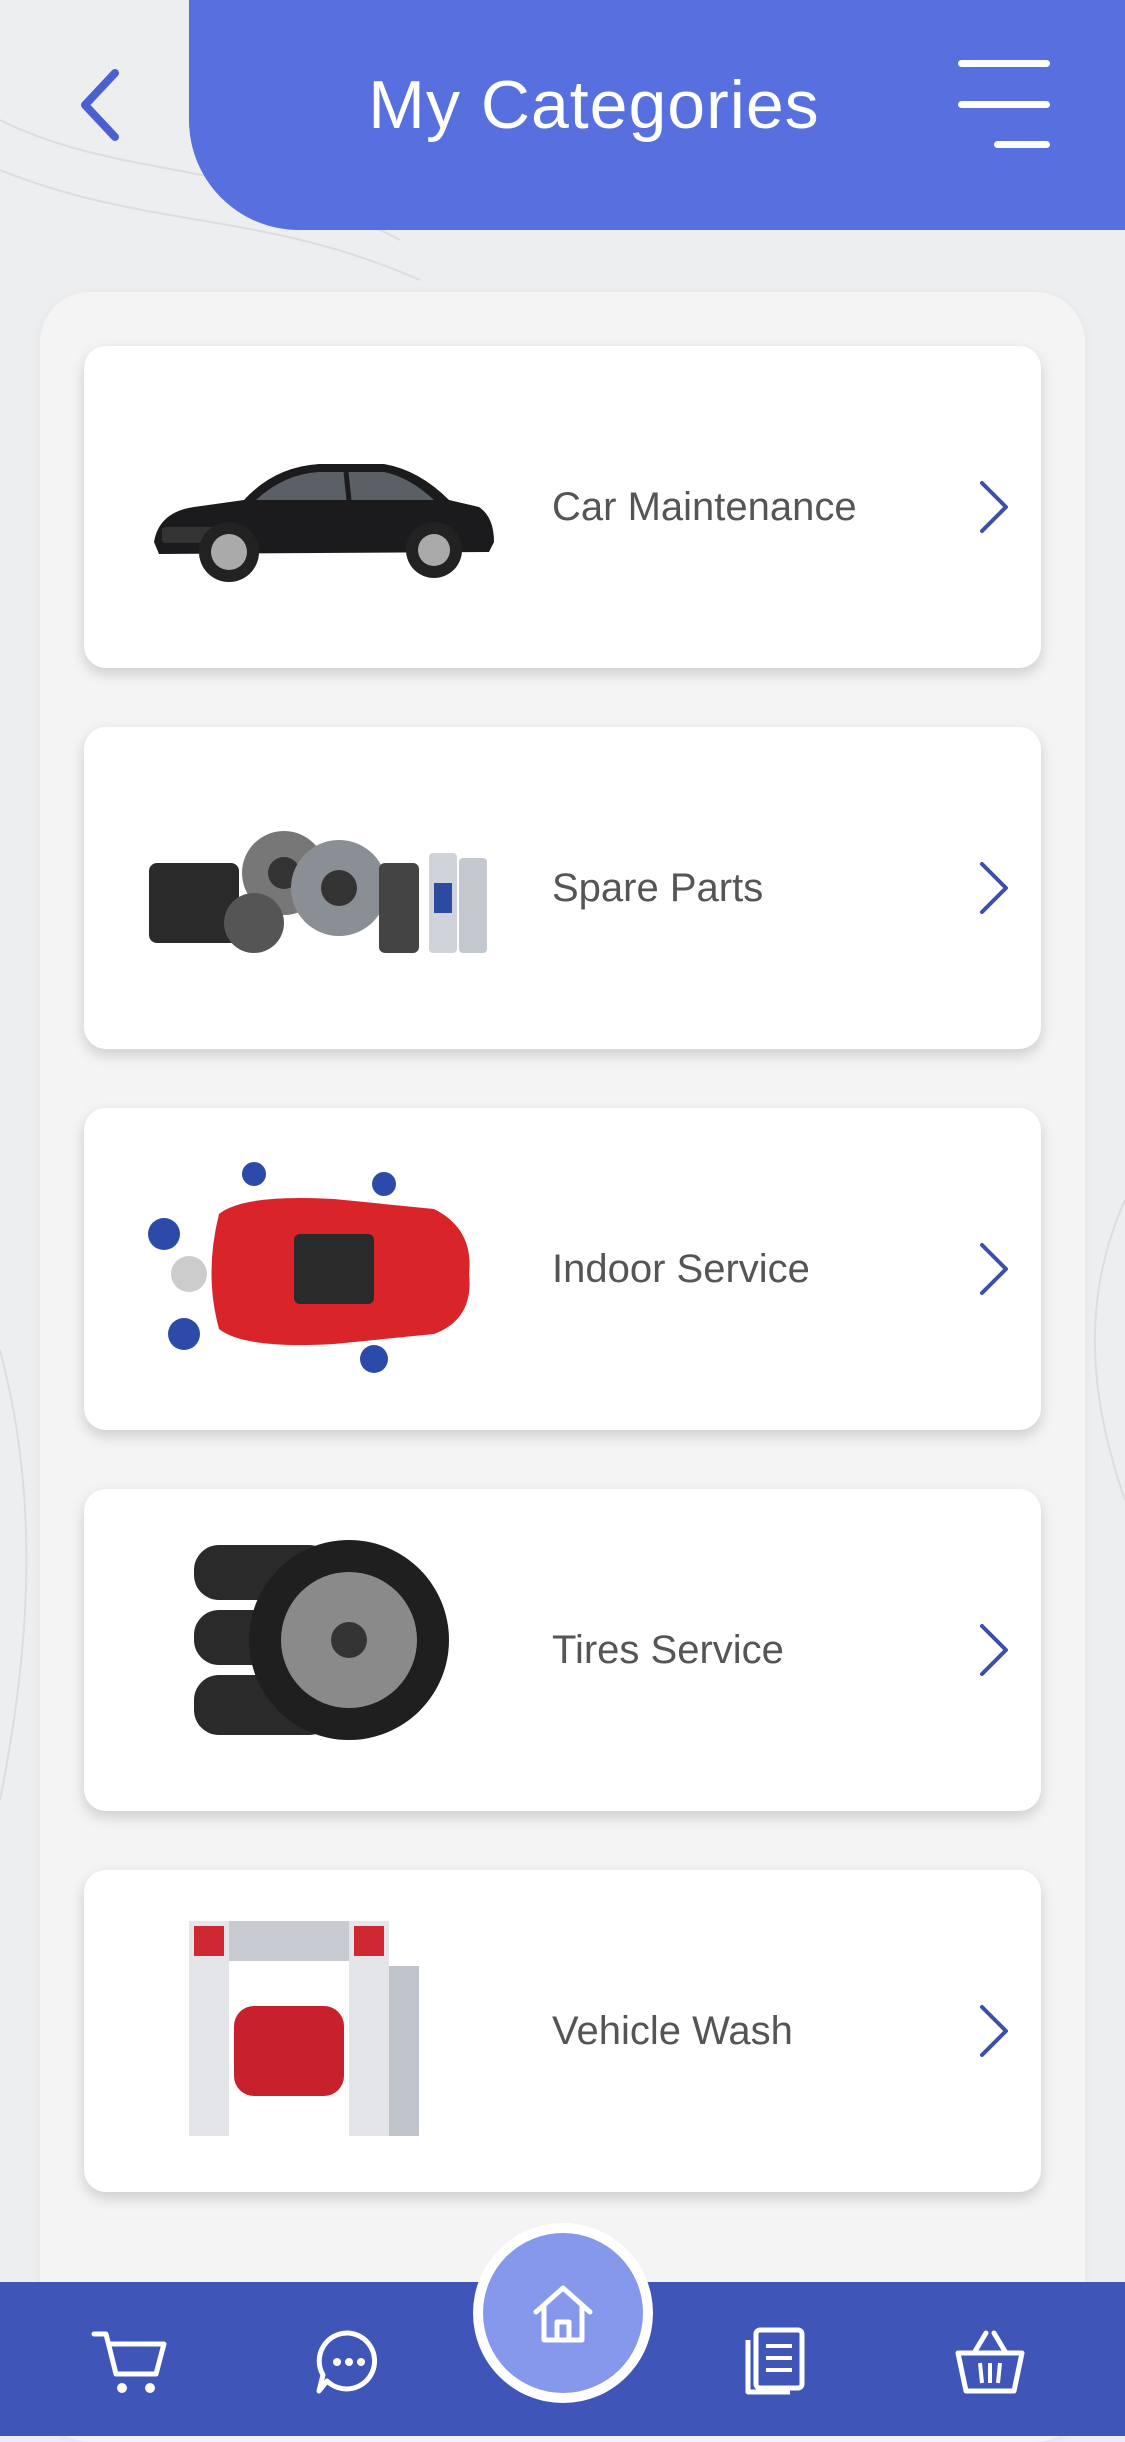 The height and width of the screenshot is (2442, 1125). I want to click on category-card-vehicle-wash: Vehicle Wash, so click(562, 2031).